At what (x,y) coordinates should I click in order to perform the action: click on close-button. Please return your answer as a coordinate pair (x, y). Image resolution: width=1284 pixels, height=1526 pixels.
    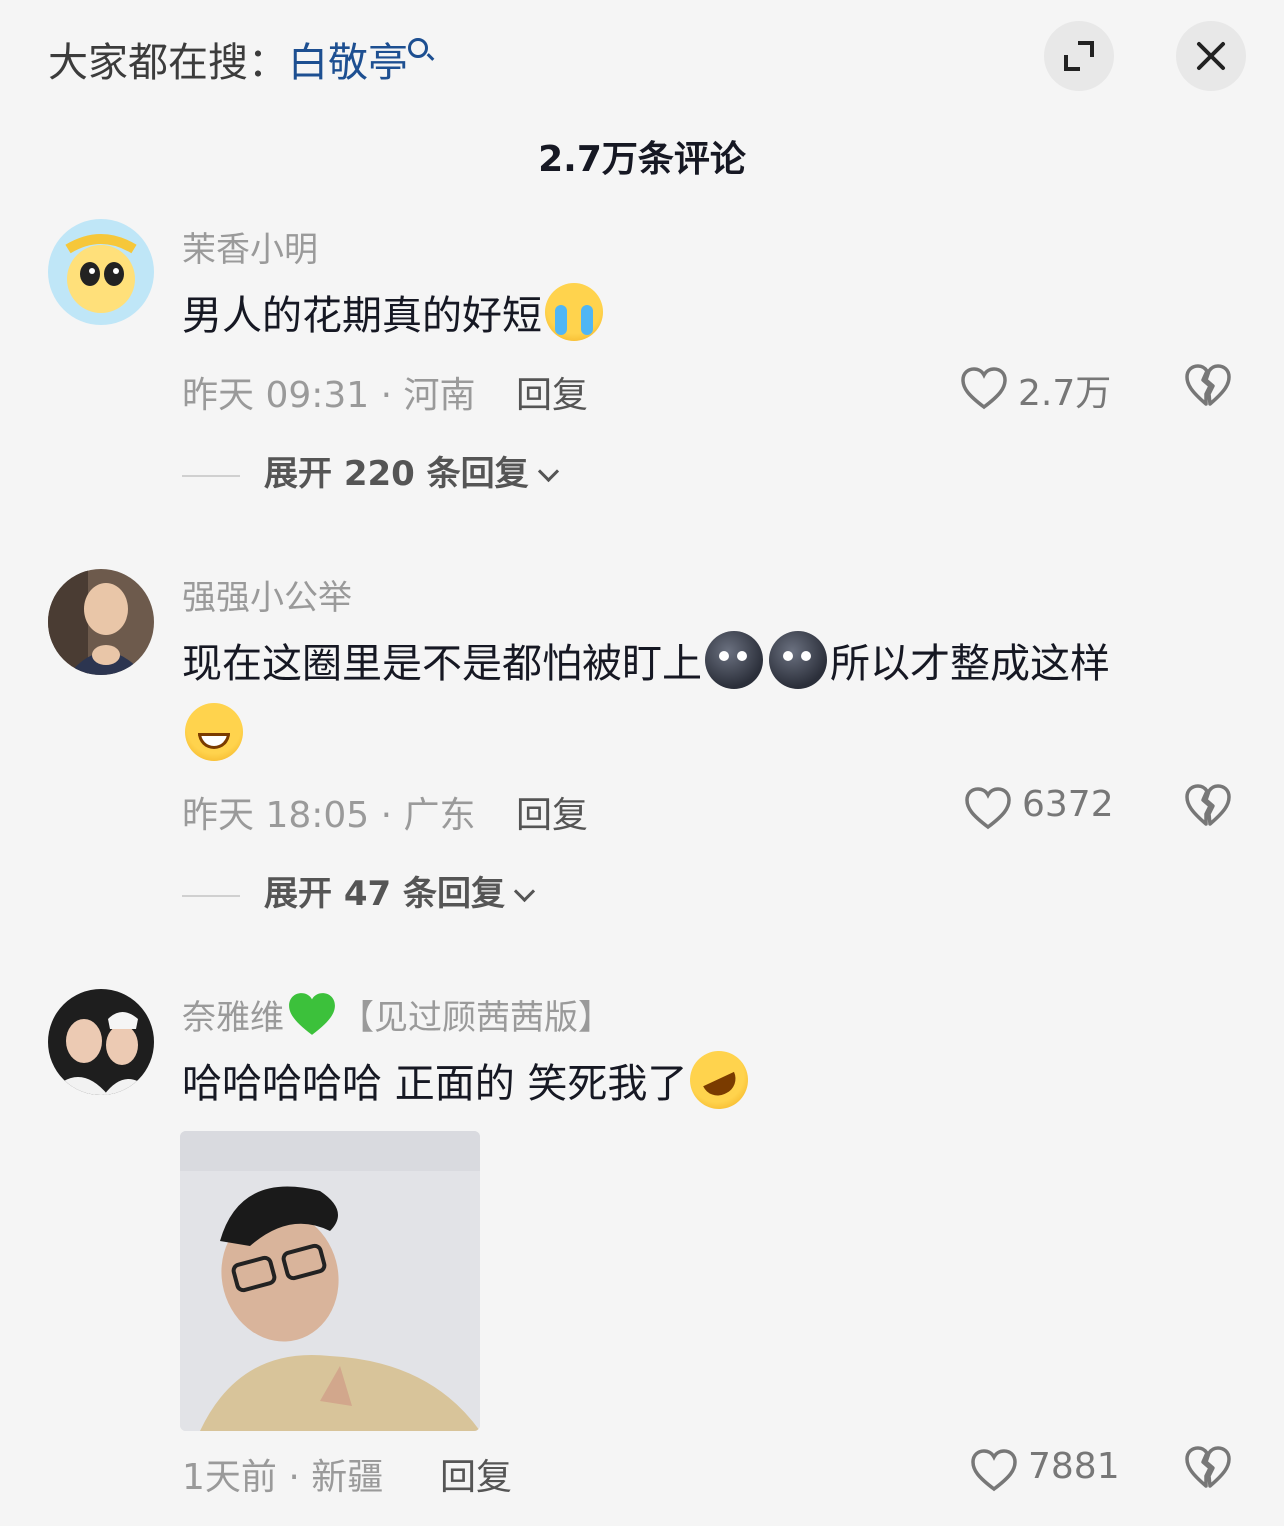
    Looking at the image, I should click on (1211, 56).